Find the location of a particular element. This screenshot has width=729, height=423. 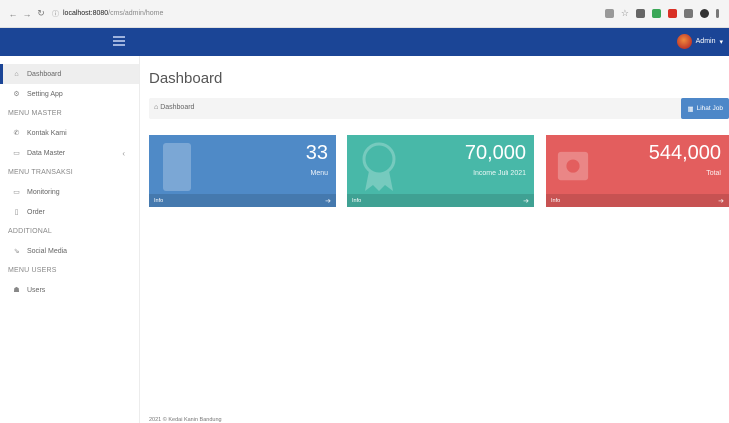

report-button-label: Lihat Job is located at coordinates (709, 108).